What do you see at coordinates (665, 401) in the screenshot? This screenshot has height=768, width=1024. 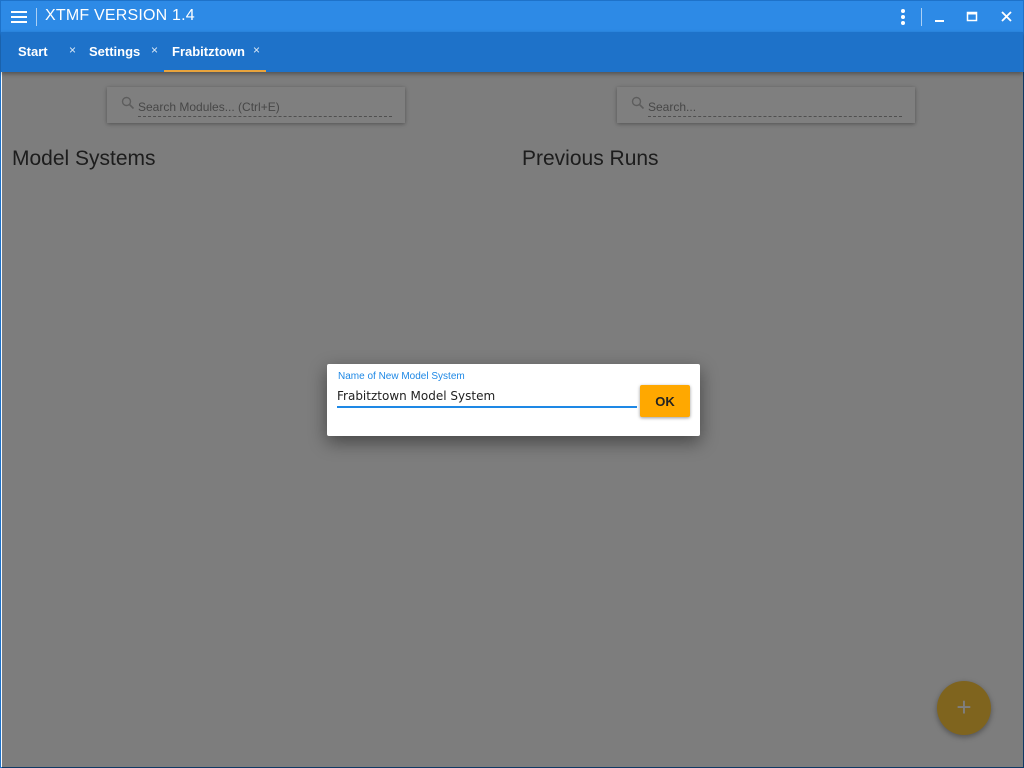 I see `ok-button: OK` at bounding box center [665, 401].